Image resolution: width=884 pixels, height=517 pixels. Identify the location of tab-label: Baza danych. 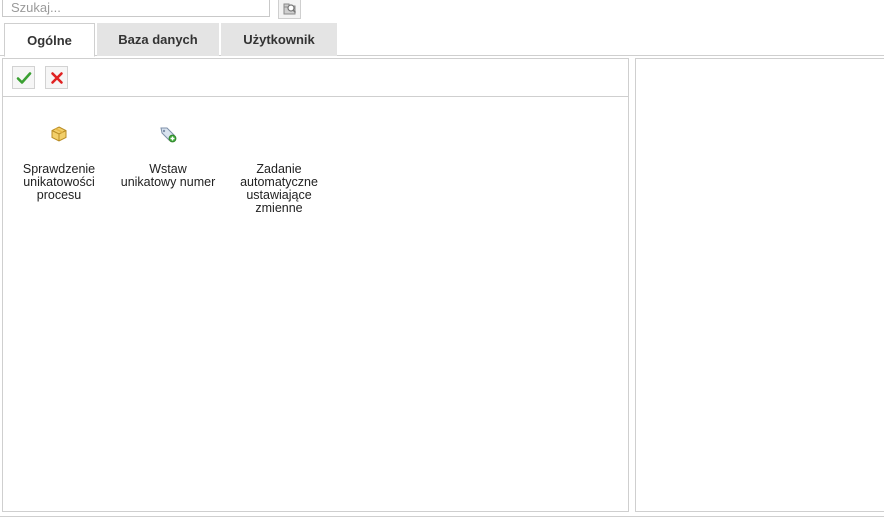
(158, 39).